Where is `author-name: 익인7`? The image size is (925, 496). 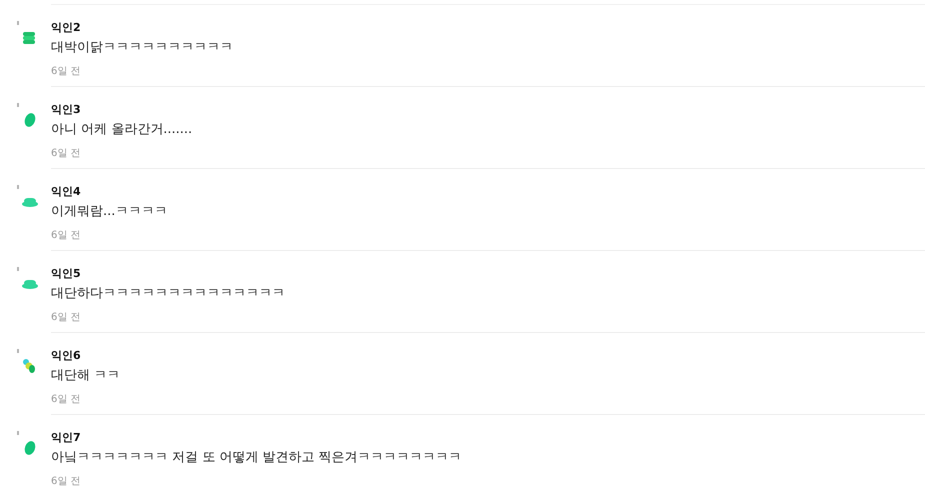 author-name: 익인7 is located at coordinates (66, 438).